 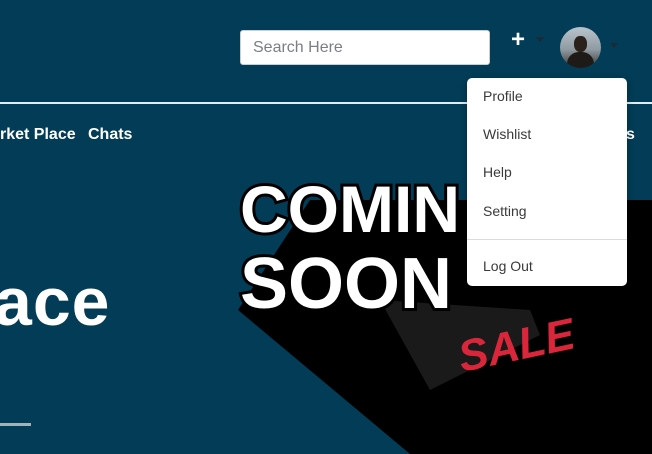 What do you see at coordinates (580, 60) in the screenshot?
I see `avatar-body` at bounding box center [580, 60].